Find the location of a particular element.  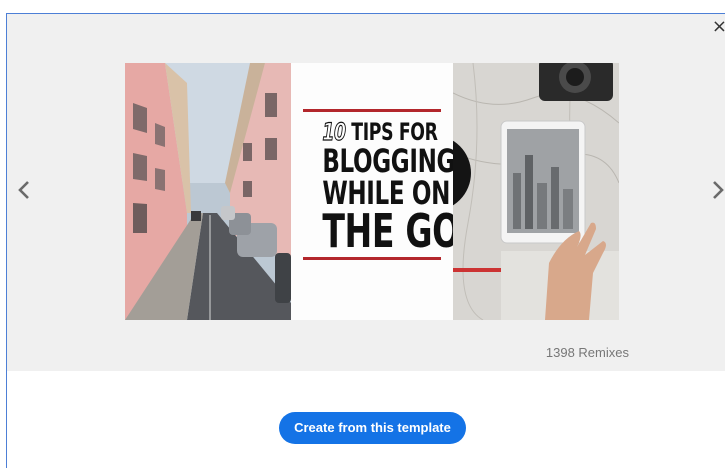

chevron-right-icon is located at coordinates (718, 190).